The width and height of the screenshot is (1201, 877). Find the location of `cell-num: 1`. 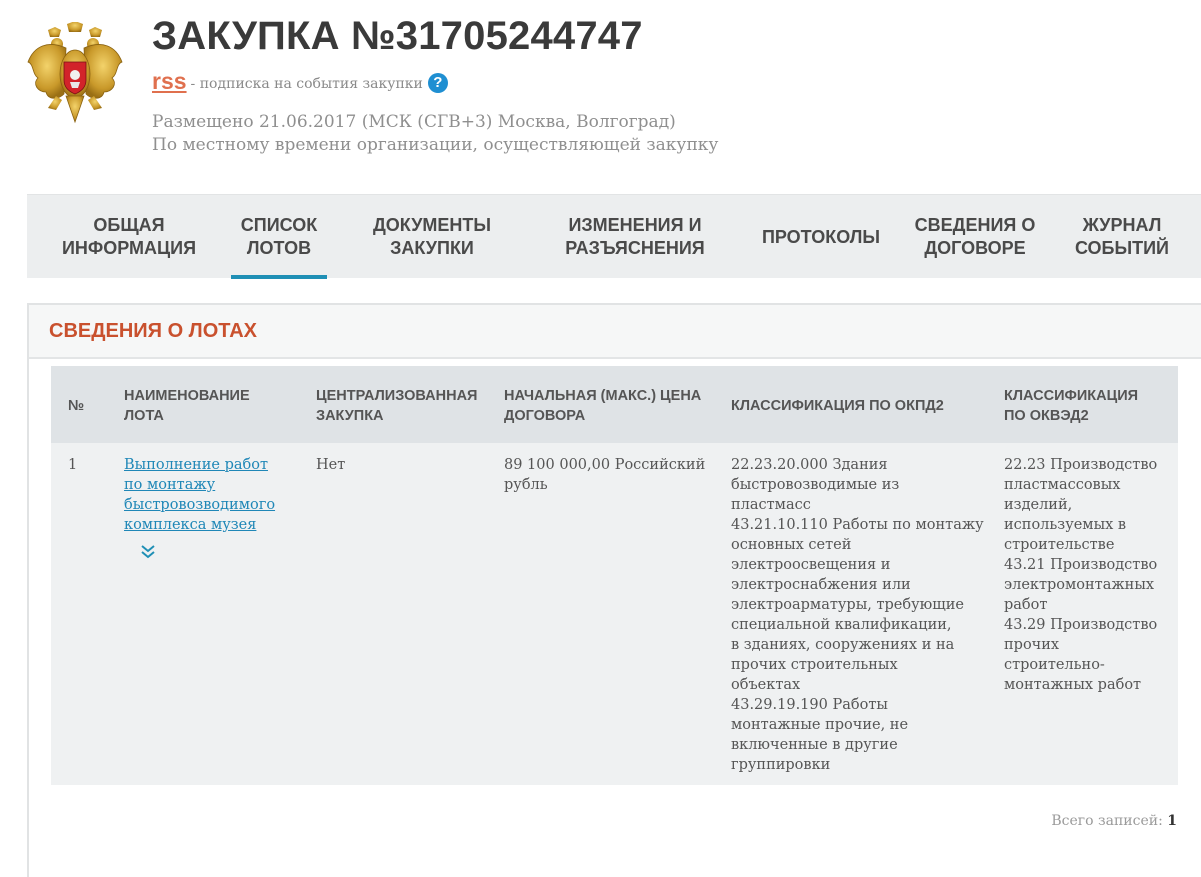

cell-num: 1 is located at coordinates (73, 465).